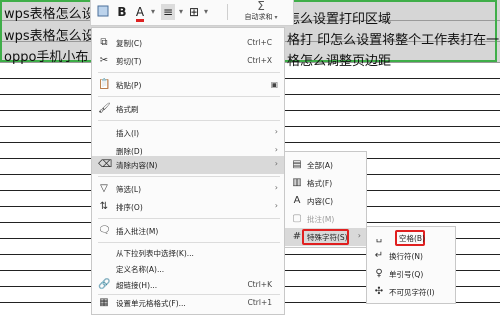 This screenshot has height=315, width=500. Describe the element at coordinates (188, 285) in the screenshot. I see `menu-item-hyperlink: 🔗 超链接(H)... Ctrl+K` at that location.